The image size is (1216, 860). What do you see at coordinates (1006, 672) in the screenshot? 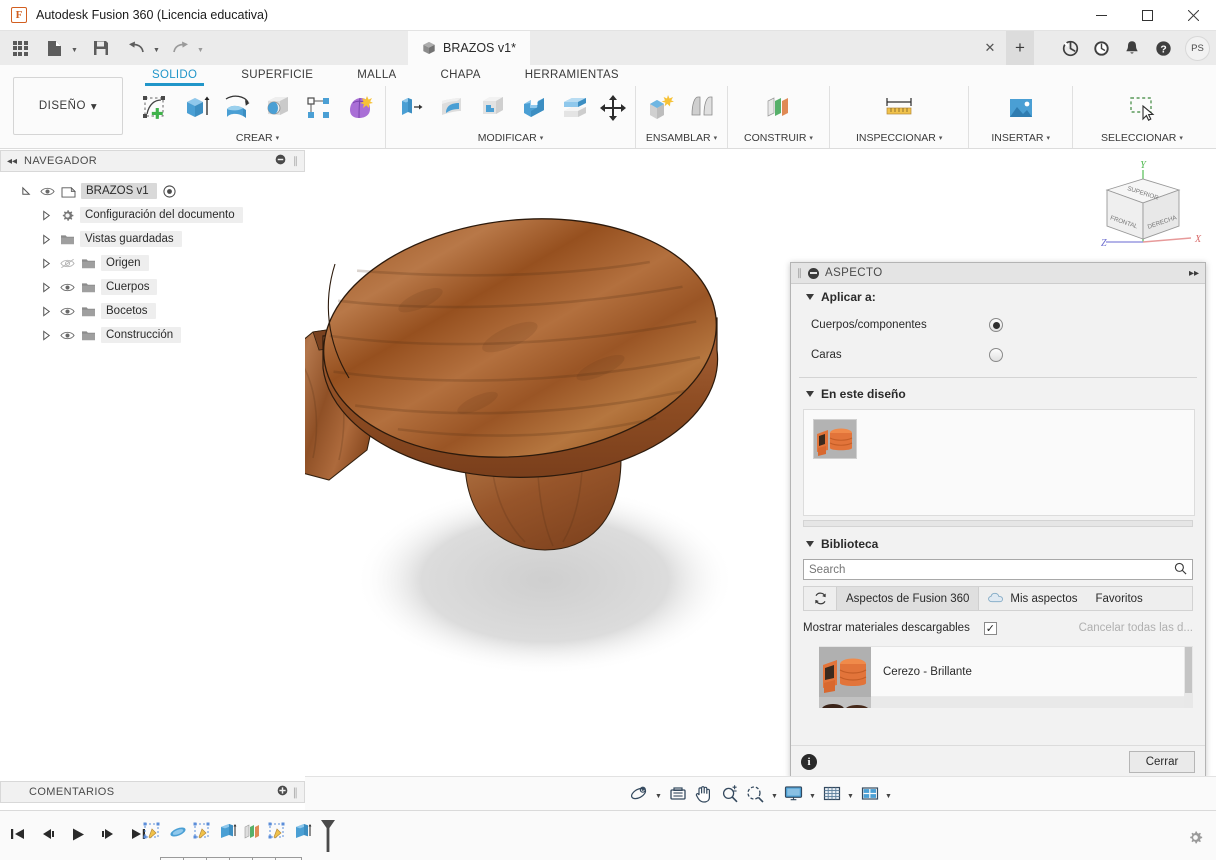
I see `list-item: Cerezo - Brillante` at bounding box center [1006, 672].